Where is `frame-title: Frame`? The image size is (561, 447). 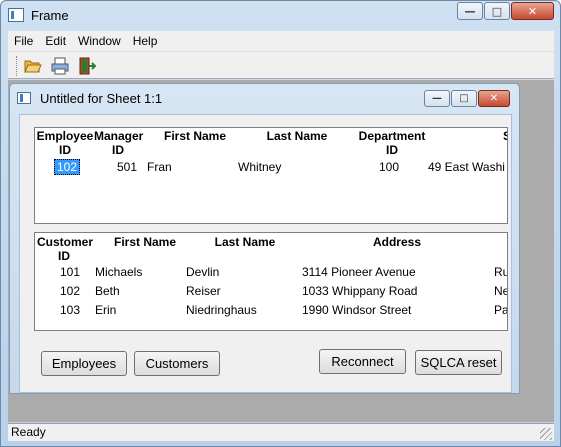
frame-title: Frame is located at coordinates (50, 15).